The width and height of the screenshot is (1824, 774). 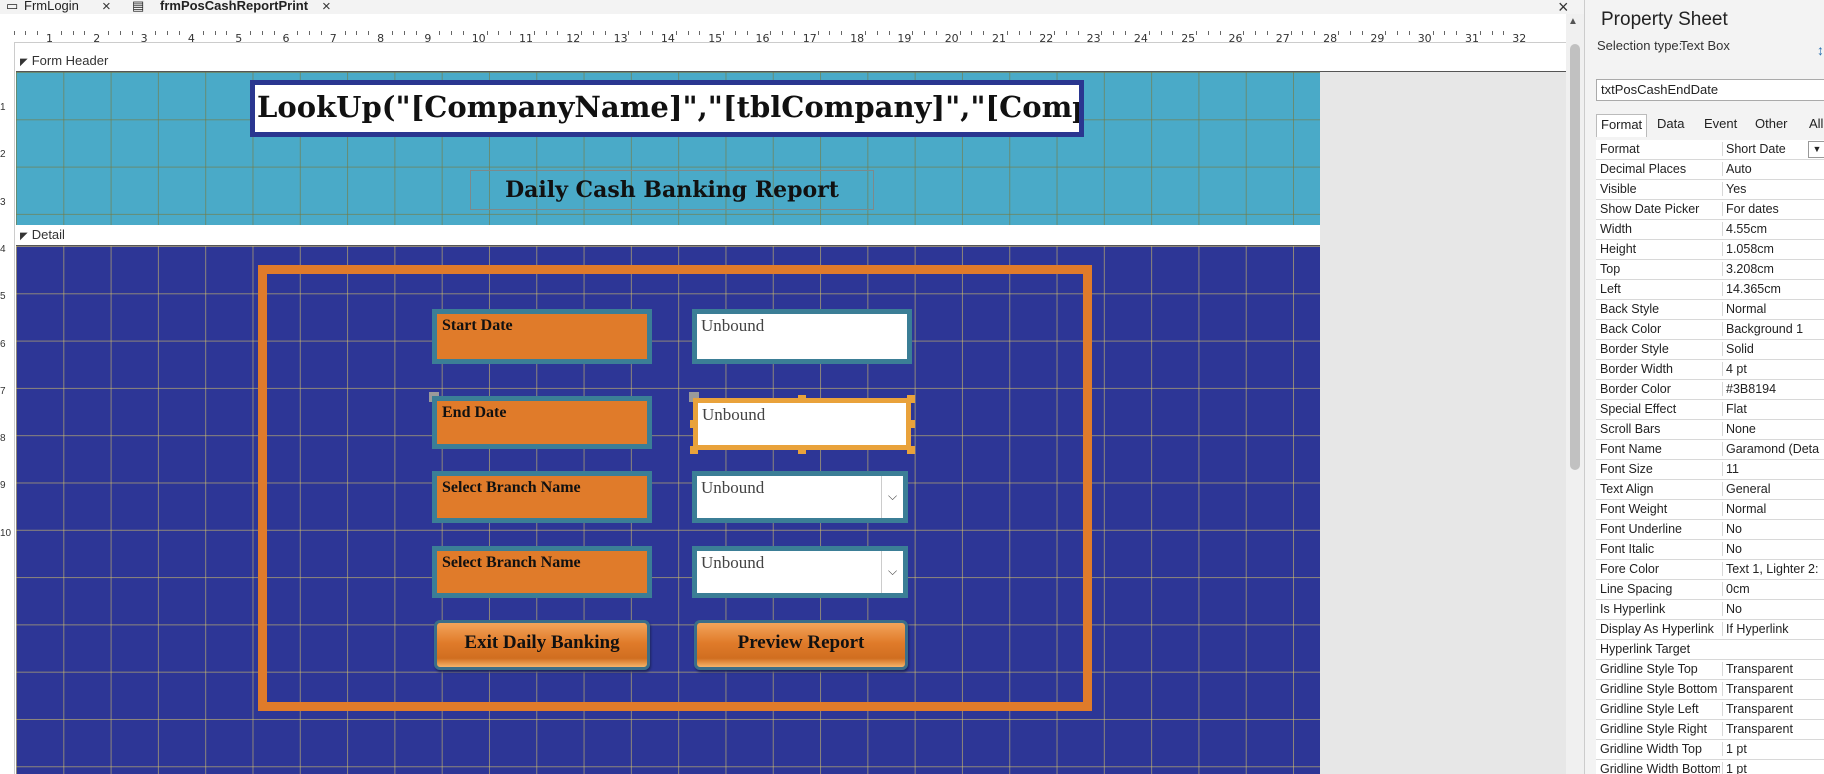 What do you see at coordinates (1710, 410) in the screenshot?
I see `property-row: Special Effect Flat` at bounding box center [1710, 410].